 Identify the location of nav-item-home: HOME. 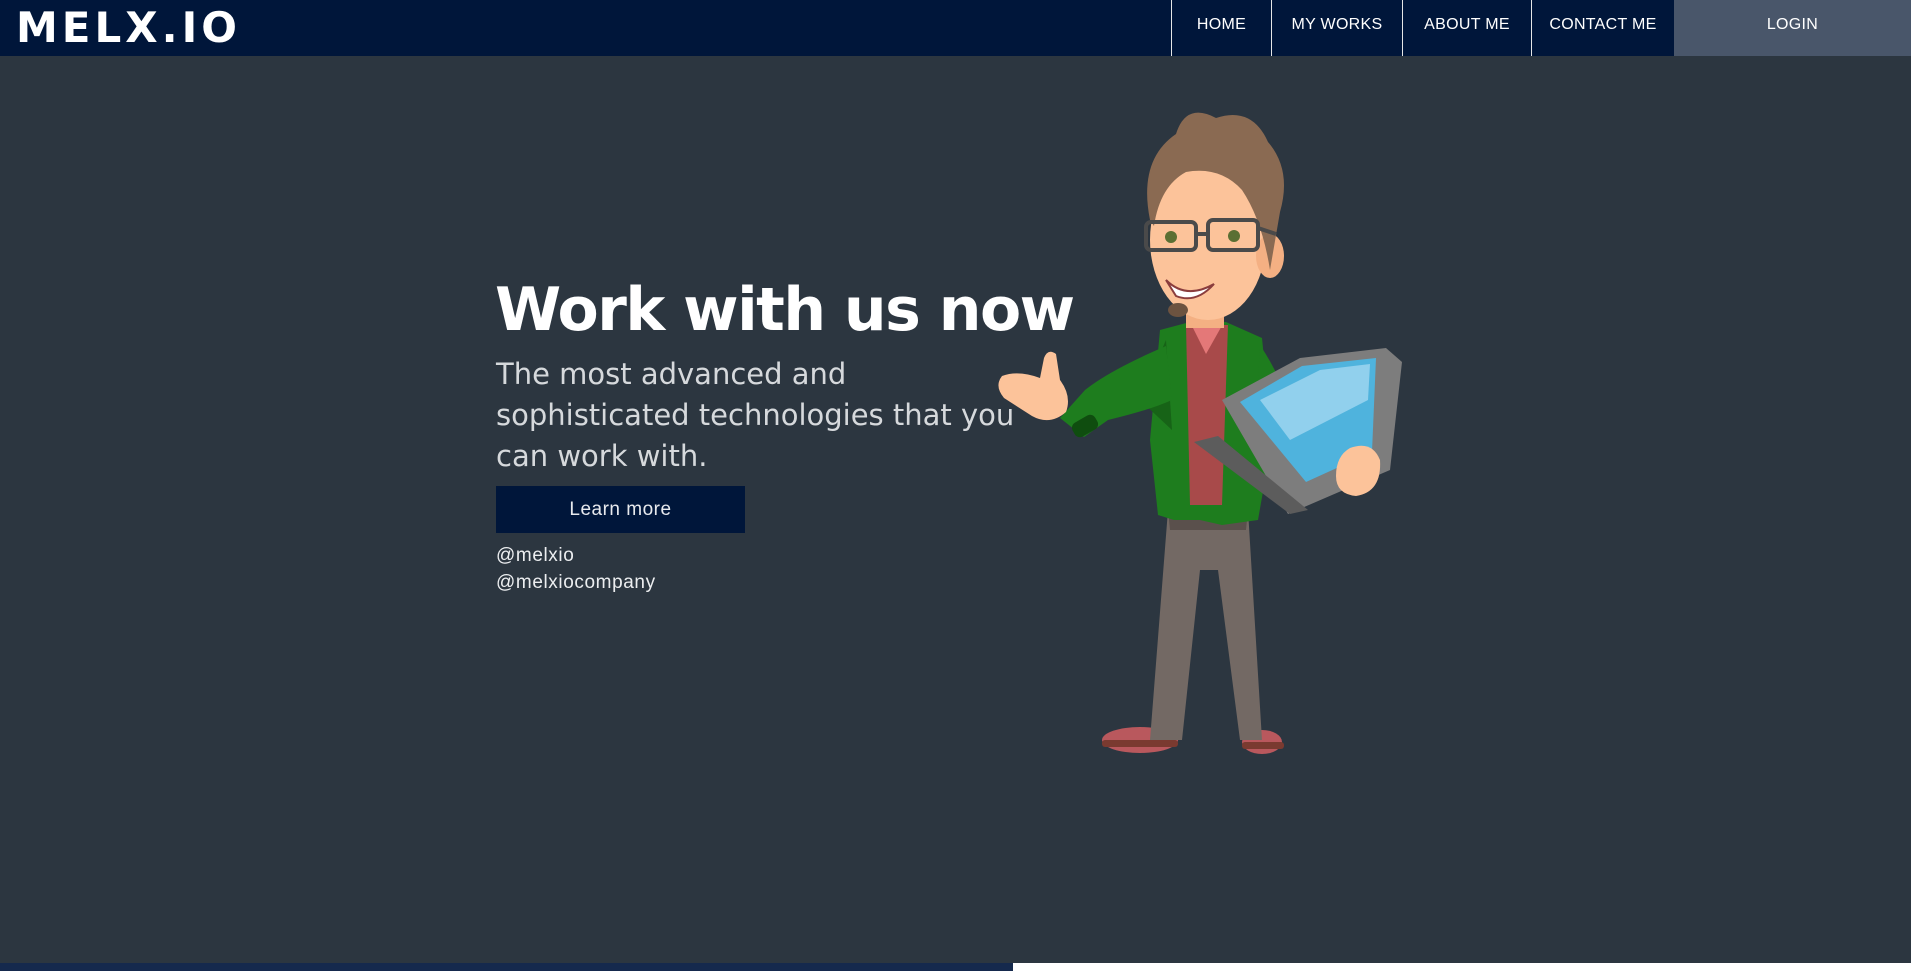
(1221, 28).